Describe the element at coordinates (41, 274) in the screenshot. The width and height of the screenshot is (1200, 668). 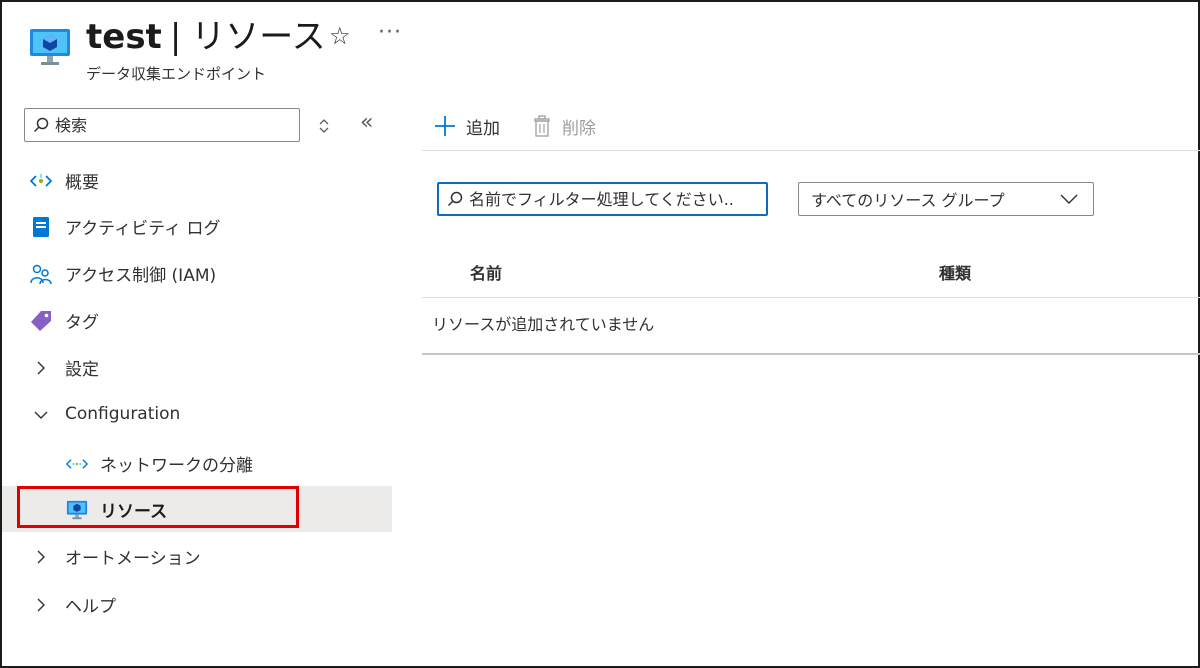
I see `iam-icon` at that location.